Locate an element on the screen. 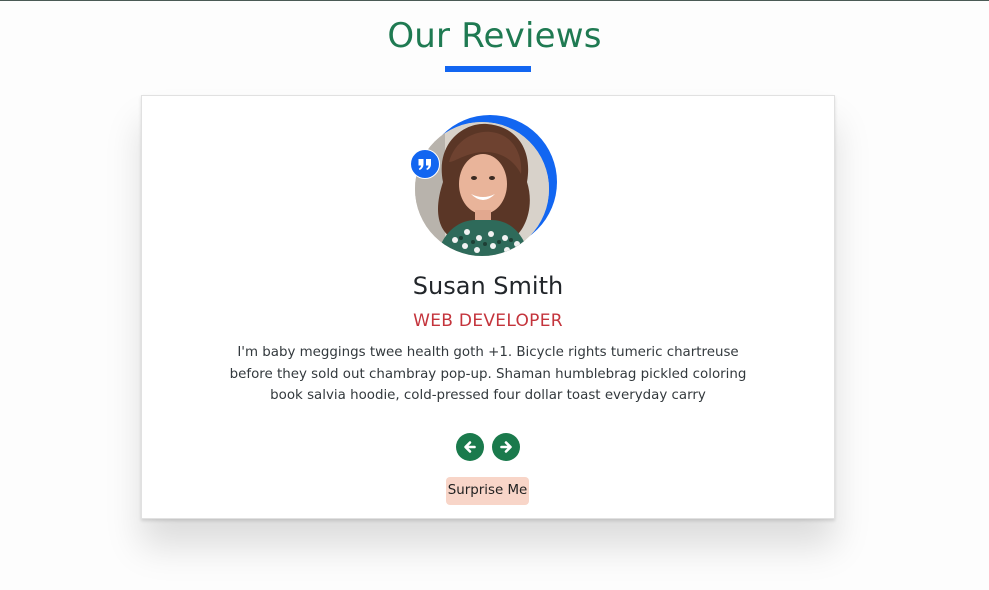 The height and width of the screenshot is (590, 989). surprise-me-button: Surprise Me is located at coordinates (487, 491).